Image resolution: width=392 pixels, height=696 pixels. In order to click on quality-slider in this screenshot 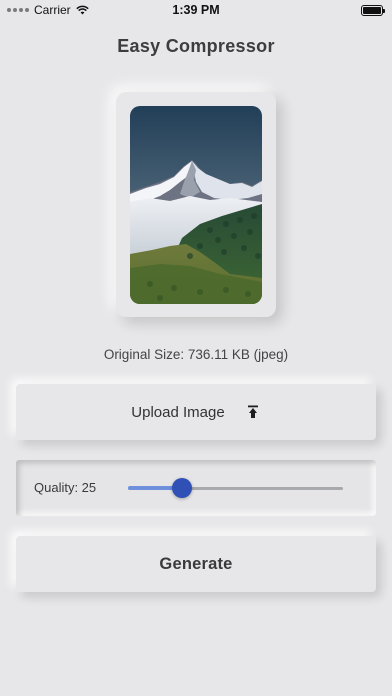, I will do `click(235, 488)`.